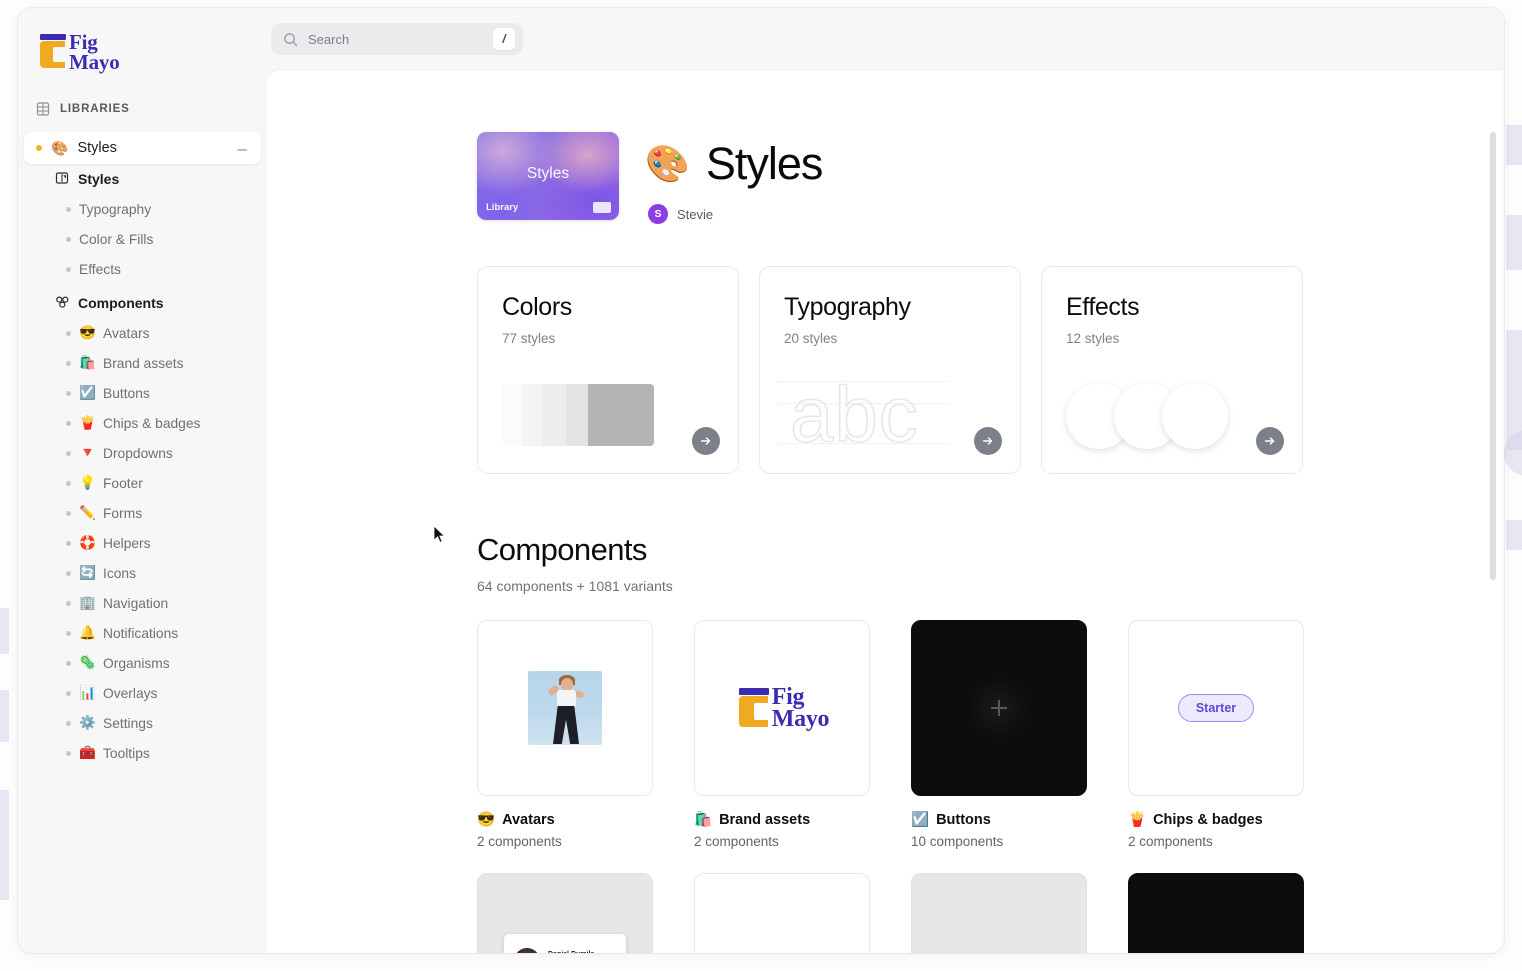  Describe the element at coordinates (142, 239) in the screenshot. I see `sidebar-item-color-fills: Color & Fills` at that location.